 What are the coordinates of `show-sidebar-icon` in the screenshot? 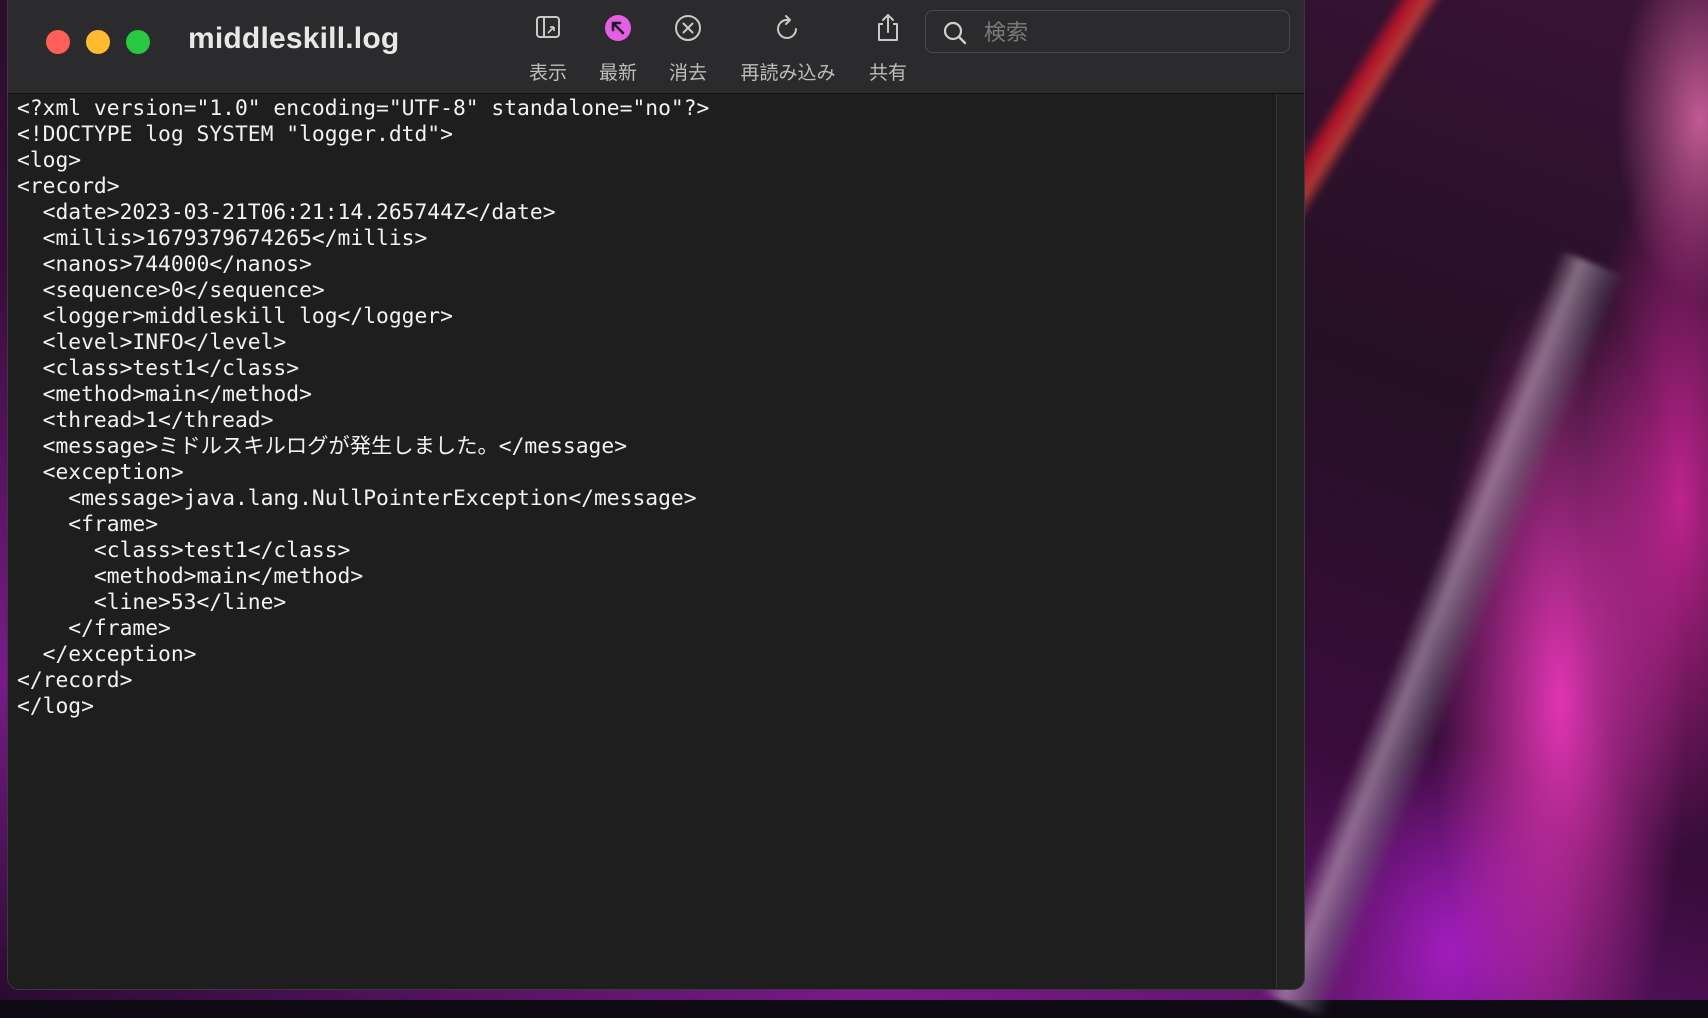 It's located at (548, 27).